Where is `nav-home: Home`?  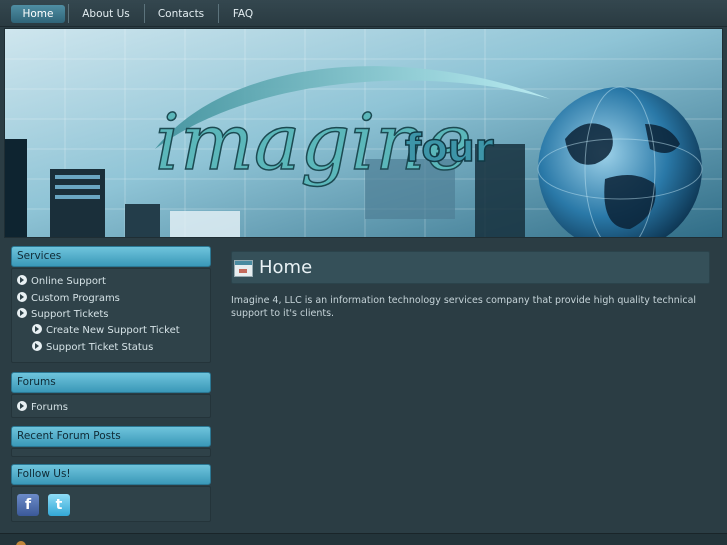 nav-home: Home is located at coordinates (38, 14).